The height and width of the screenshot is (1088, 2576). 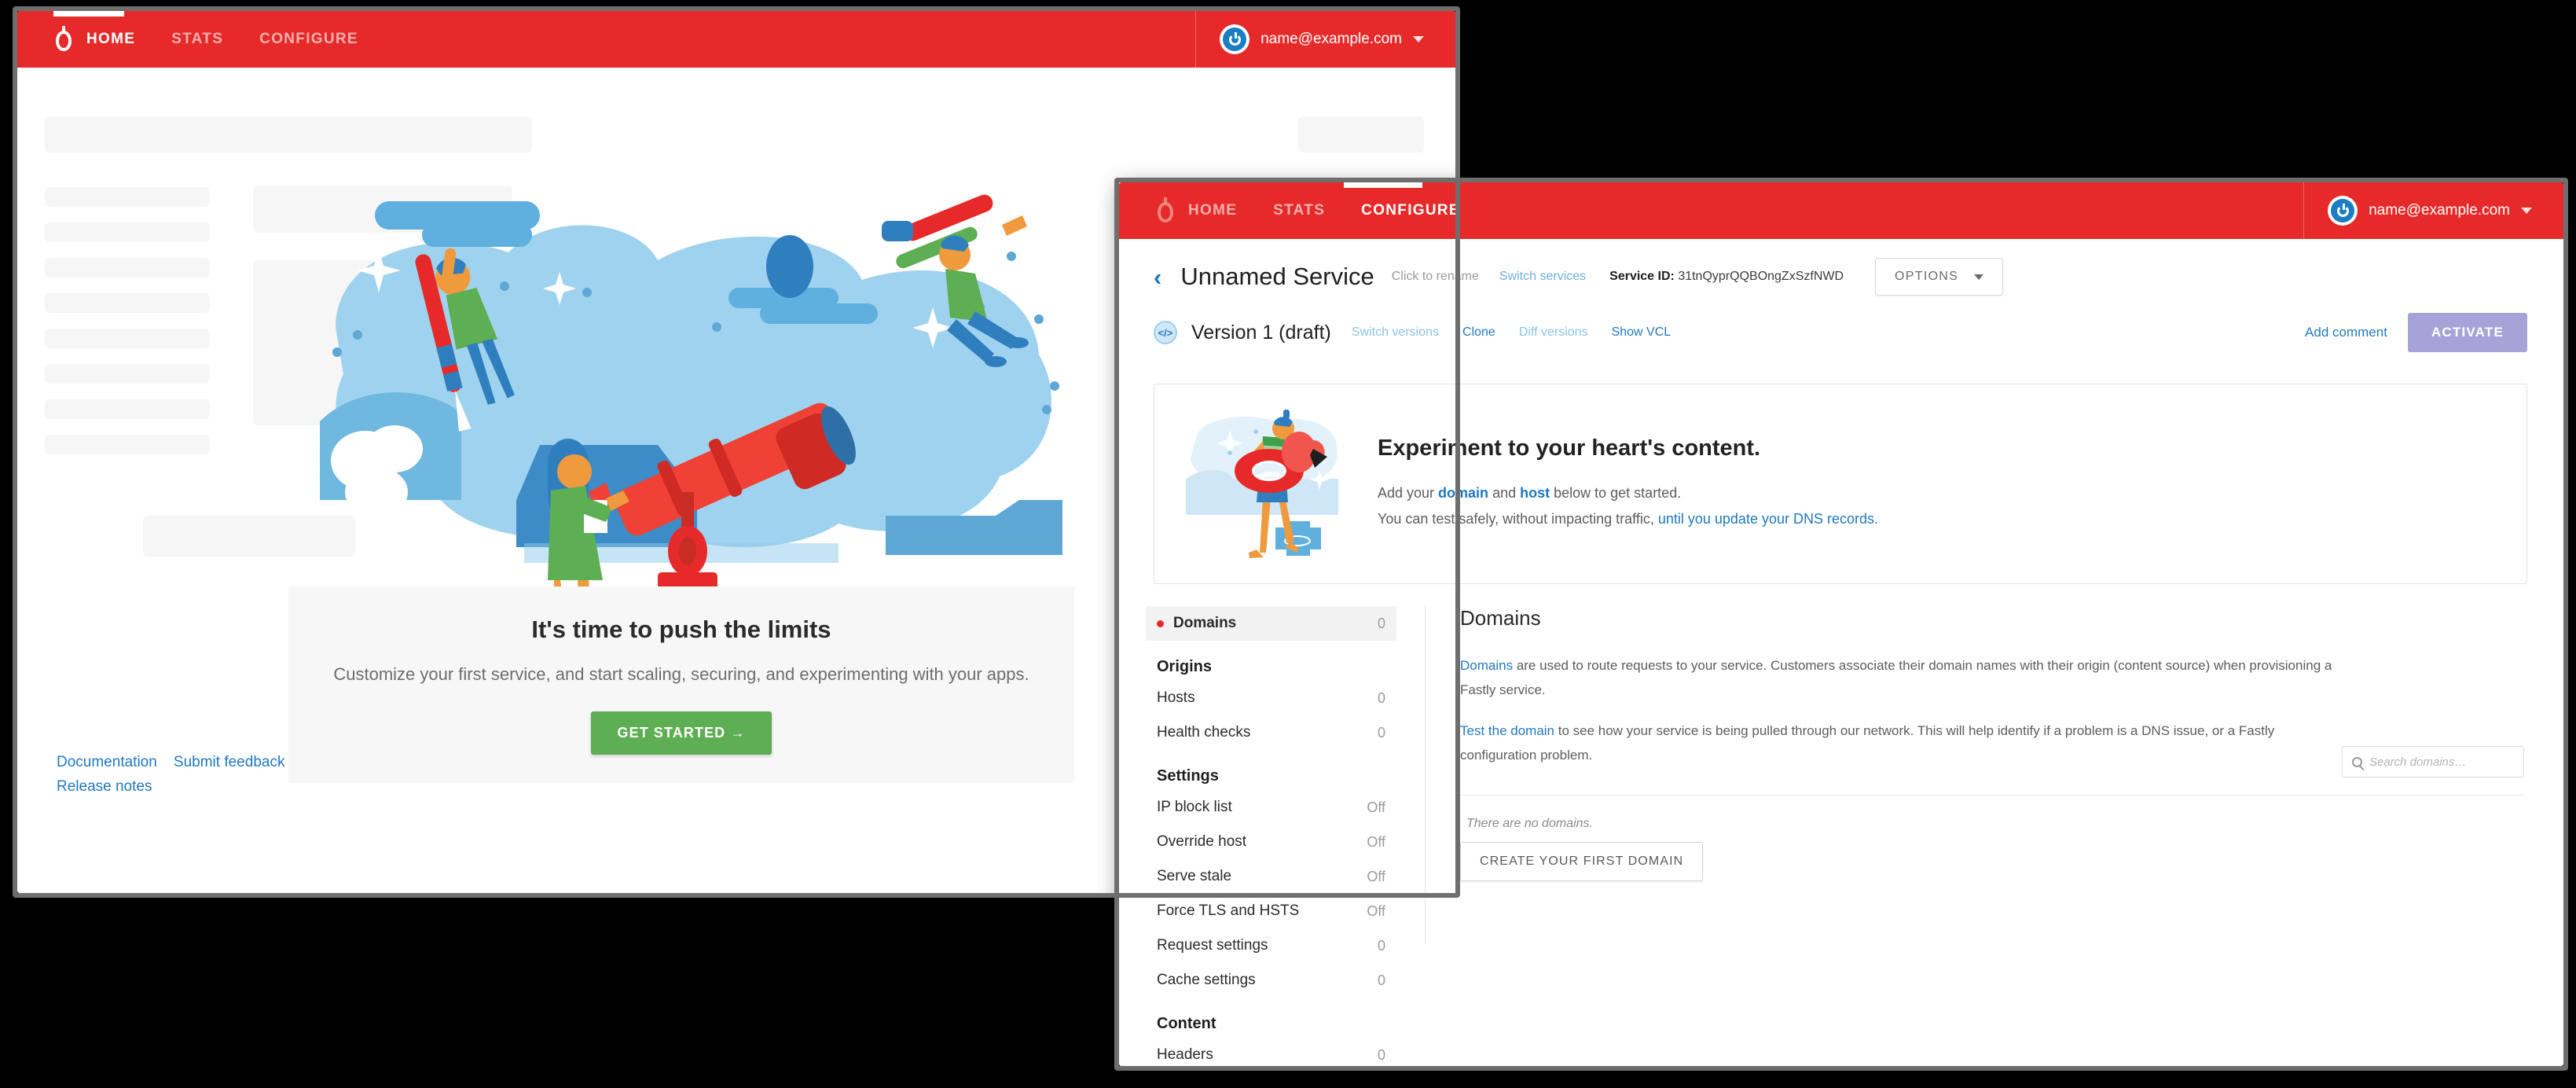 What do you see at coordinates (1395, 332) in the screenshot?
I see `switch-versions-link: Switch versions` at bounding box center [1395, 332].